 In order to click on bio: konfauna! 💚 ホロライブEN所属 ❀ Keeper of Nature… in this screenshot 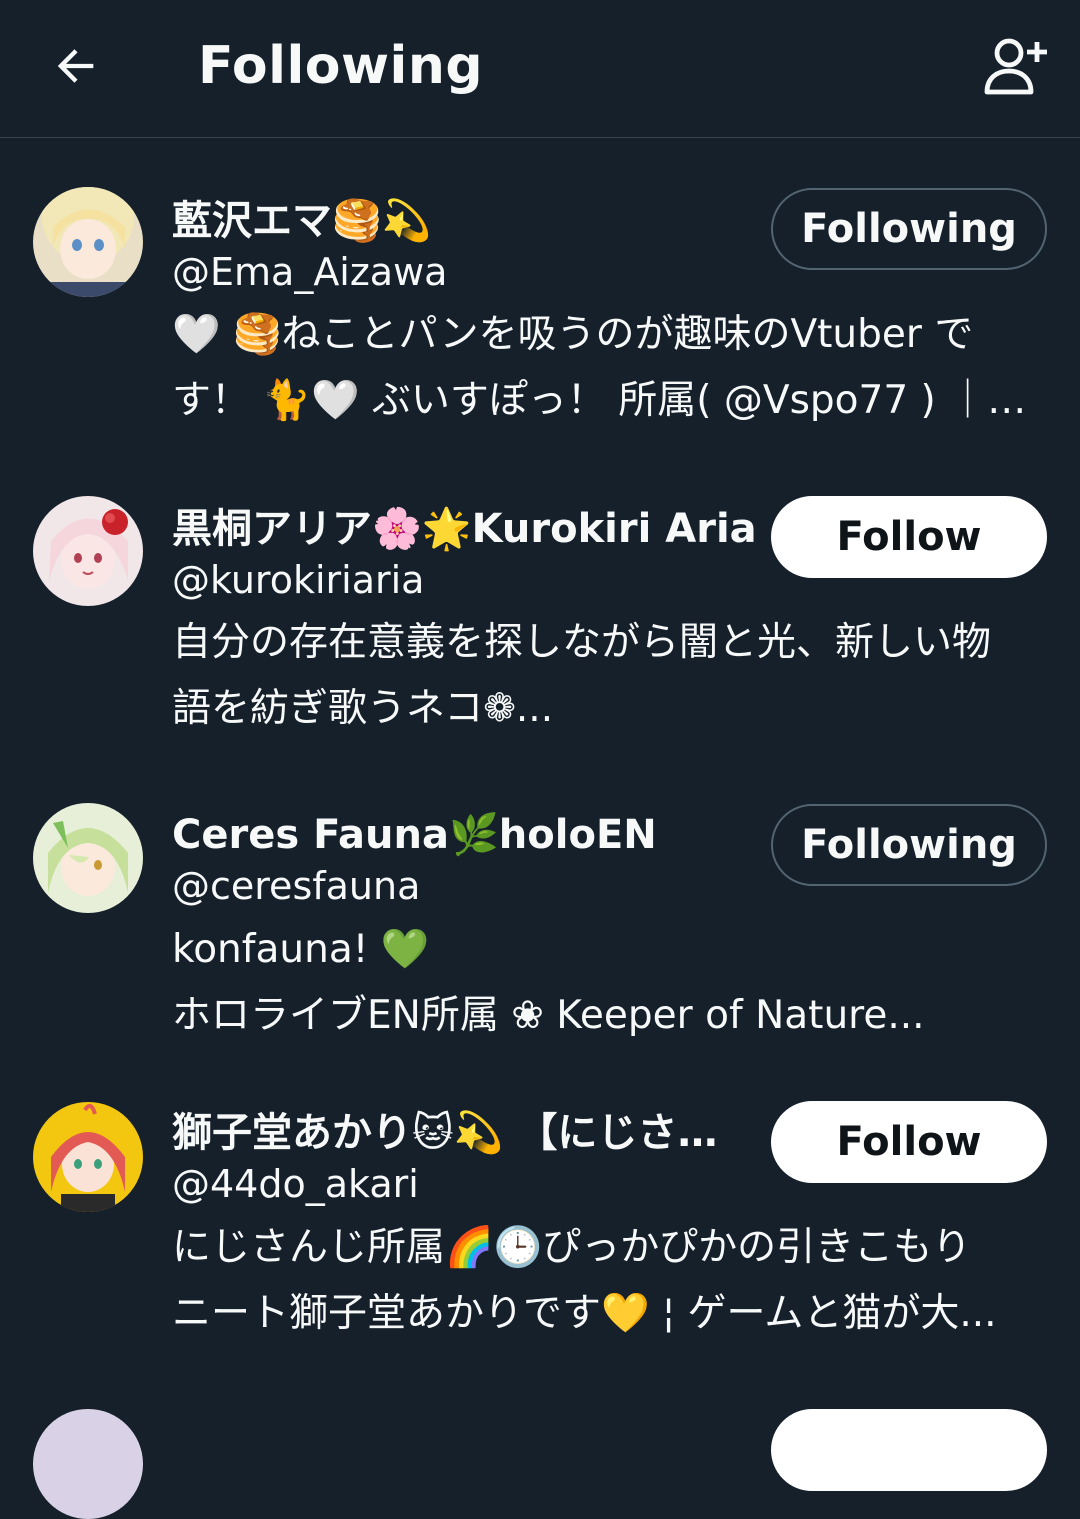, I will do `click(607, 983)`.